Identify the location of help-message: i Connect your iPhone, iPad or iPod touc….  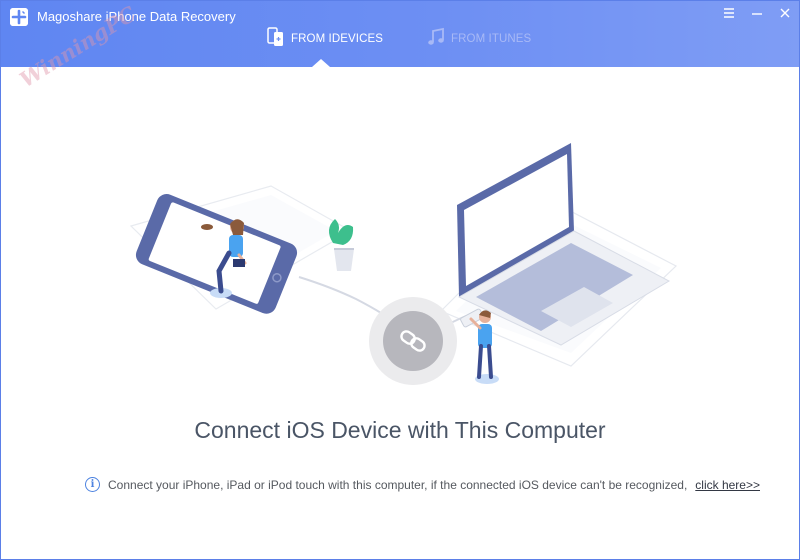
(422, 484).